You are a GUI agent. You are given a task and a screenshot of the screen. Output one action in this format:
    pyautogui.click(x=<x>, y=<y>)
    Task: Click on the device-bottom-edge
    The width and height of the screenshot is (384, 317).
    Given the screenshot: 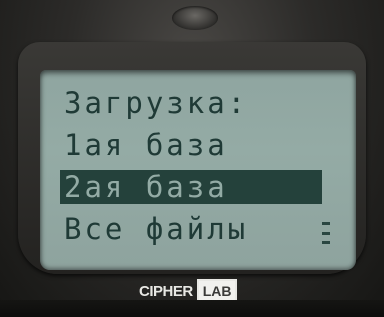 What is the action you would take?
    pyautogui.click(x=192, y=308)
    